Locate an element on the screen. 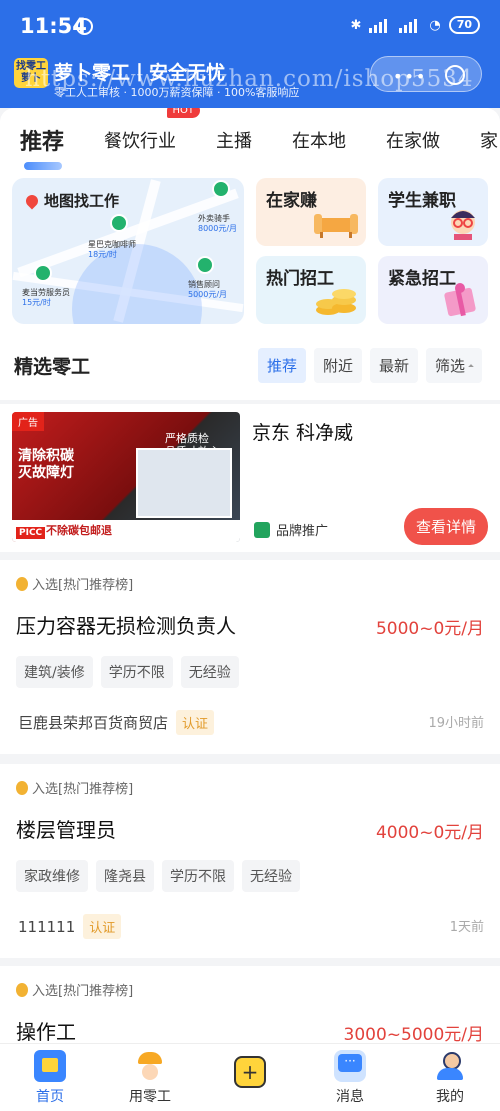 The image size is (500, 1111). signal-icon is located at coordinates (380, 25).